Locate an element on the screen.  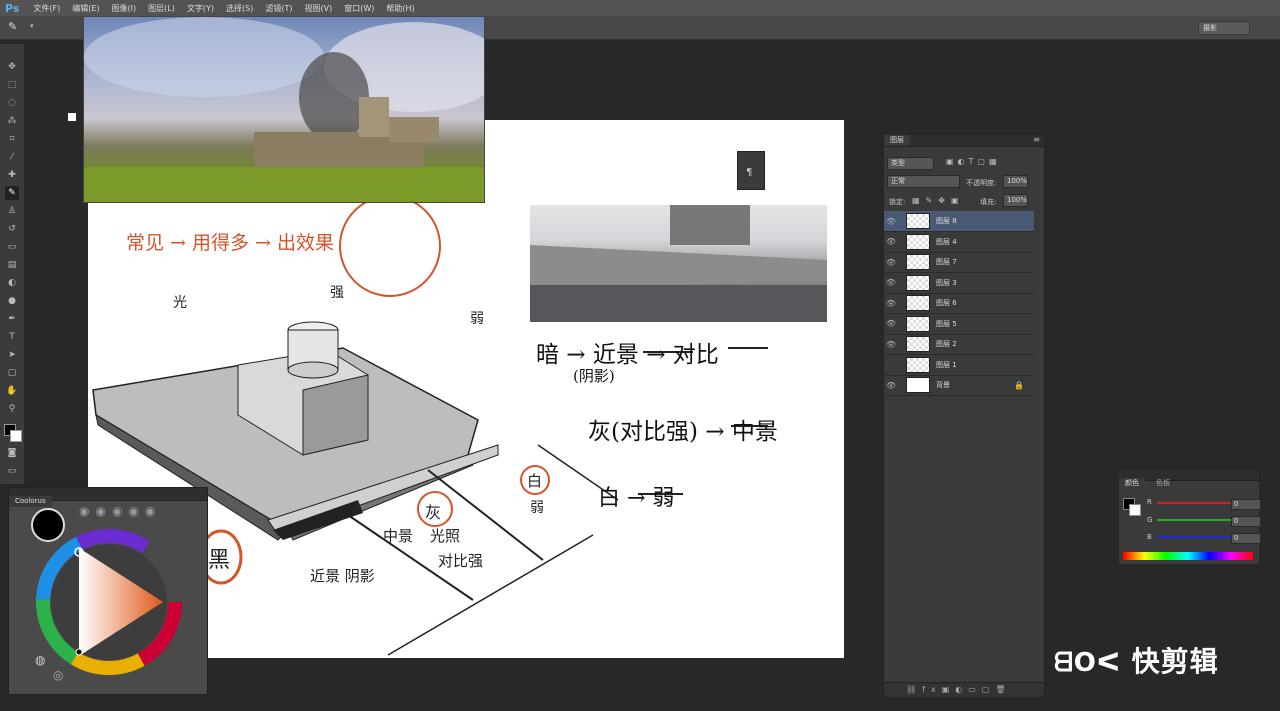
annotation-right-arrow: 弱 is located at coordinates (477, 319).